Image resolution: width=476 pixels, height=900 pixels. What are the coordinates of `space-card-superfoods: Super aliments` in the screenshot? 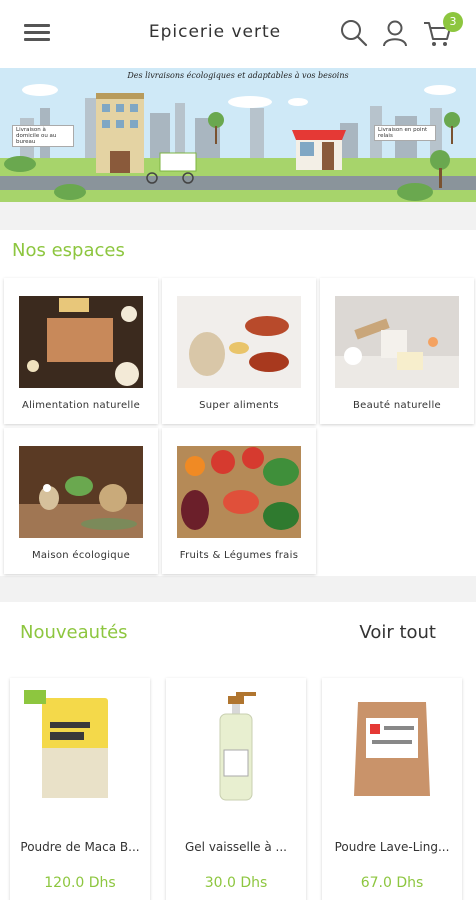 It's located at (239, 351).